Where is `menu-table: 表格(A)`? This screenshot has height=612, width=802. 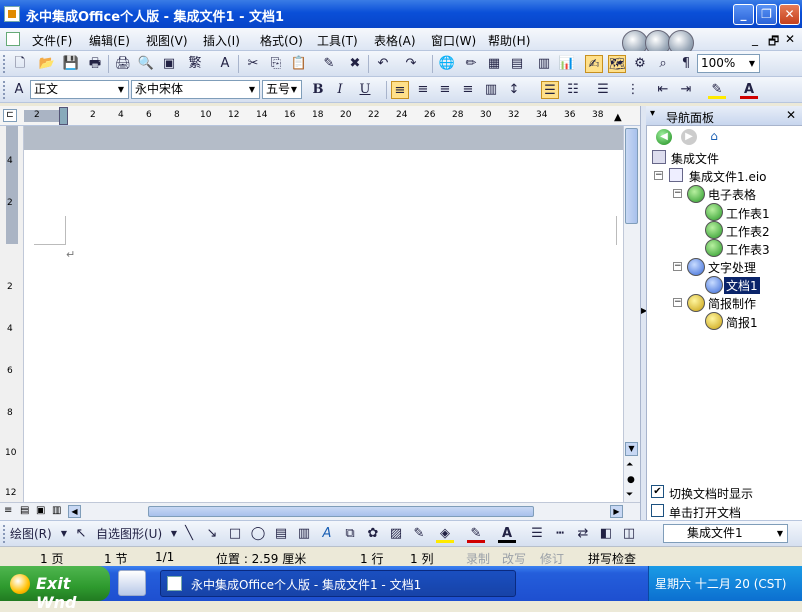 menu-table: 表格(A) is located at coordinates (395, 40).